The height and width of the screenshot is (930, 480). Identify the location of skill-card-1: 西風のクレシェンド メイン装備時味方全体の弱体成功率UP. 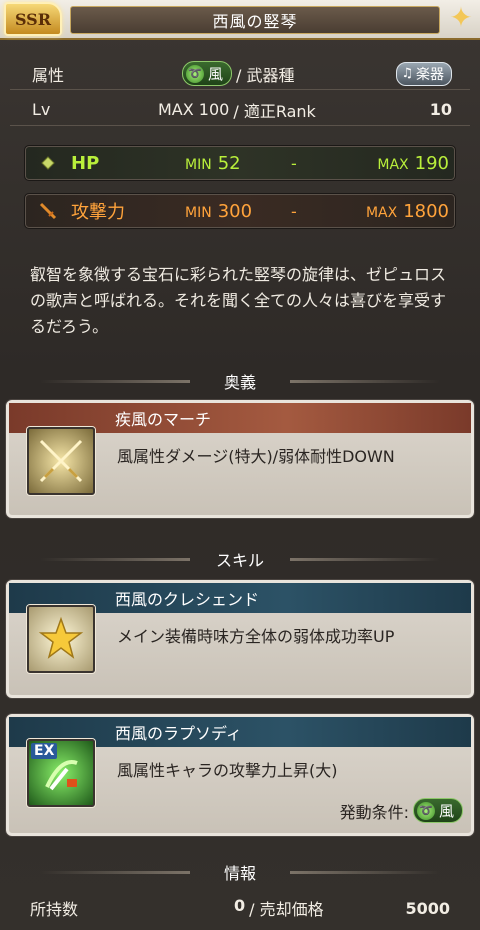
(240, 639).